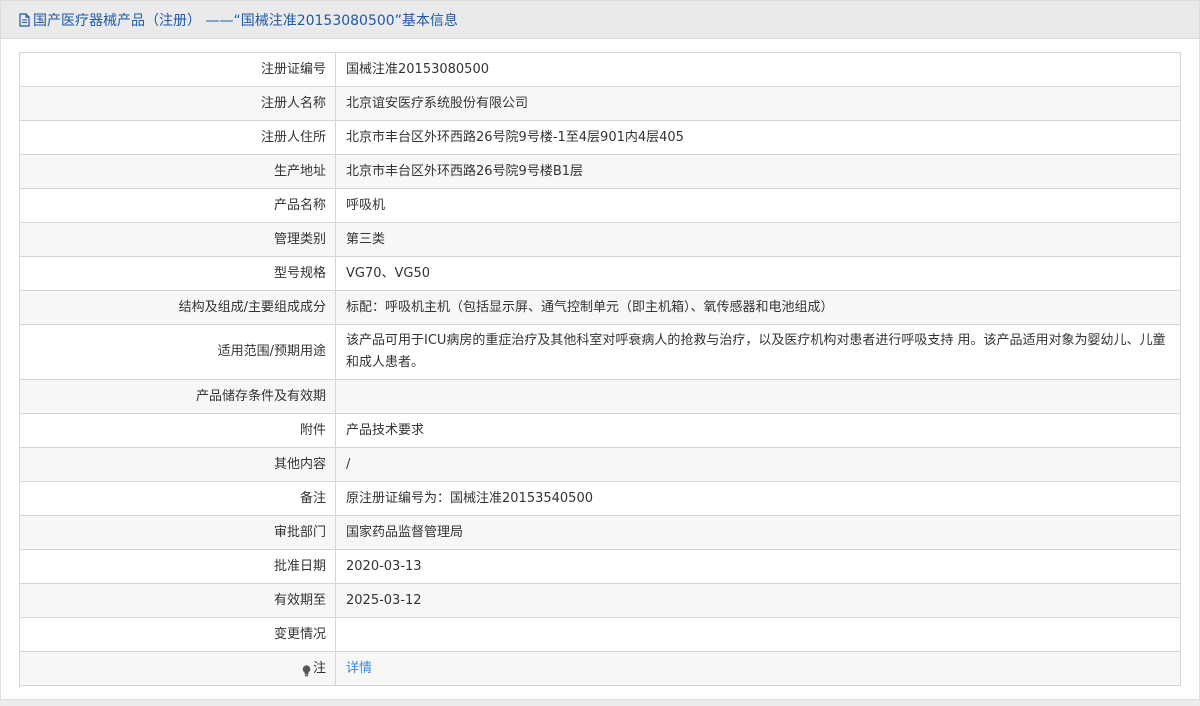 Image resolution: width=1200 pixels, height=706 pixels. Describe the element at coordinates (758, 308) in the screenshot. I see `row-value: 标配：呼吸机主机（包括显示屏、通气控制单元（即主机箱）、氧传感器和电池组成）` at that location.